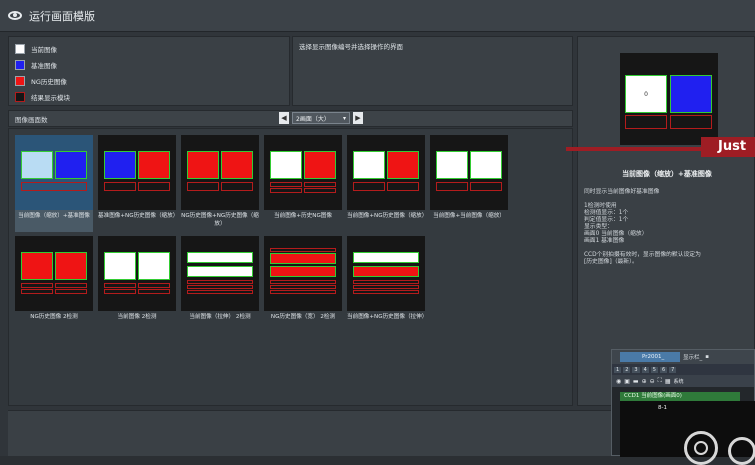 The width and height of the screenshot is (755, 465). I want to click on layout-tile: 当前图像+NG历史图像（缩放）, so click(387, 182).